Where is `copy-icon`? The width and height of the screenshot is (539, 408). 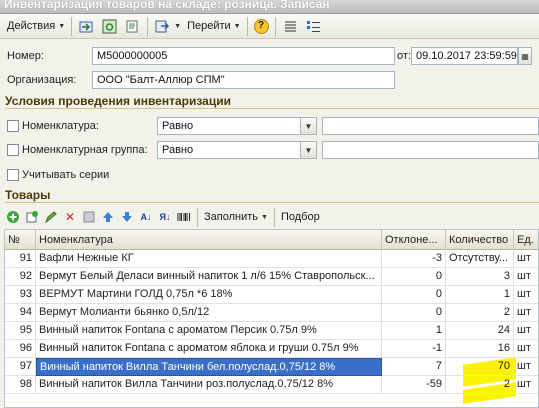
copy-icon is located at coordinates (132, 26).